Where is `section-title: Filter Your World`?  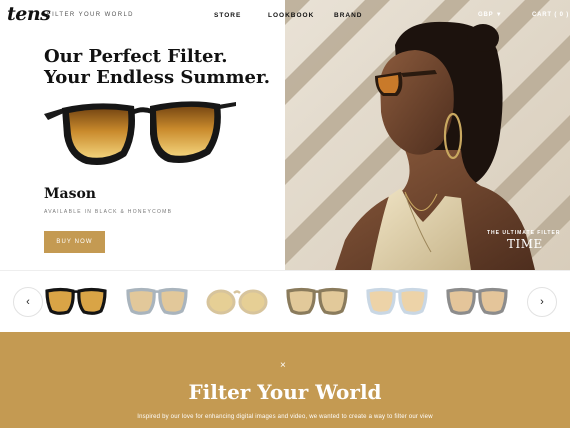 section-title: Filter Your World is located at coordinates (285, 392).